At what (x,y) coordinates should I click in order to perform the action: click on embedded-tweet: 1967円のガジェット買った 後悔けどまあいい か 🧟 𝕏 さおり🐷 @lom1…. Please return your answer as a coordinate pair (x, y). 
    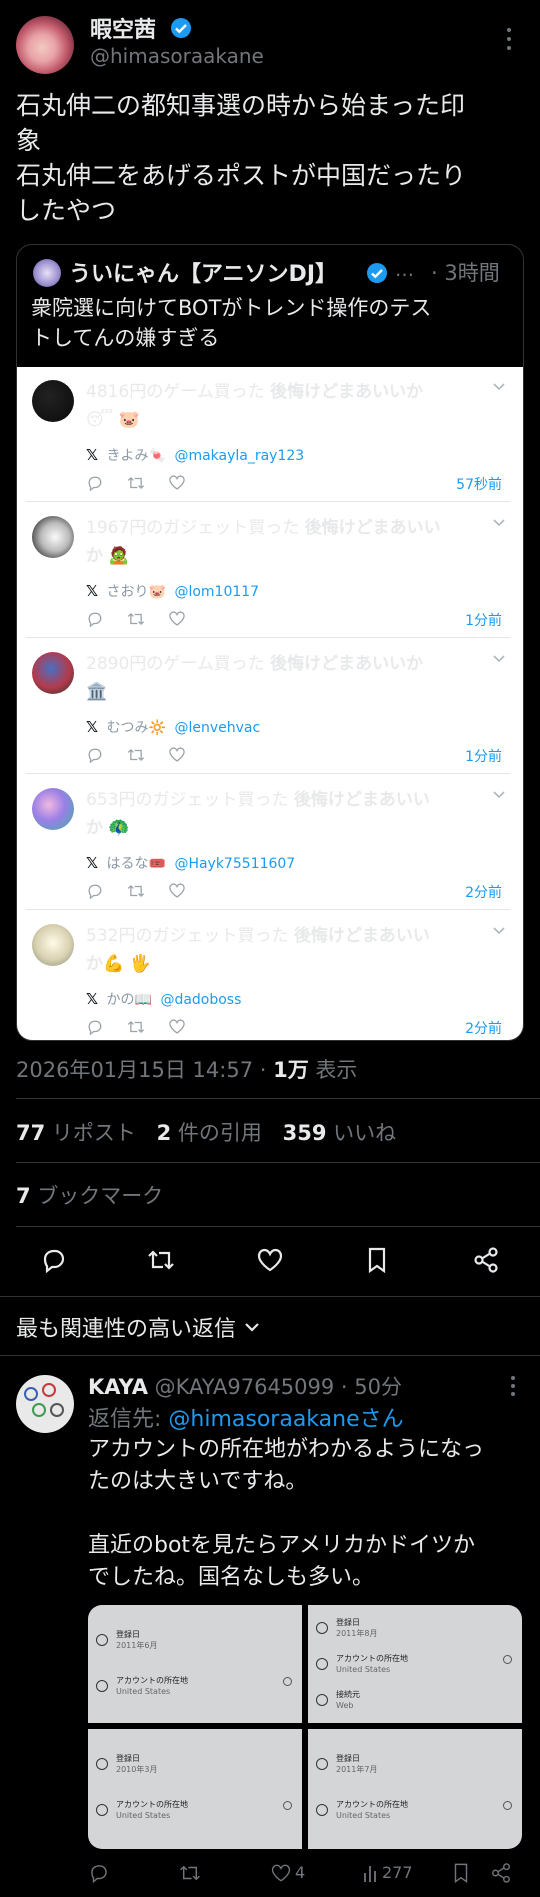
    Looking at the image, I should click on (268, 570).